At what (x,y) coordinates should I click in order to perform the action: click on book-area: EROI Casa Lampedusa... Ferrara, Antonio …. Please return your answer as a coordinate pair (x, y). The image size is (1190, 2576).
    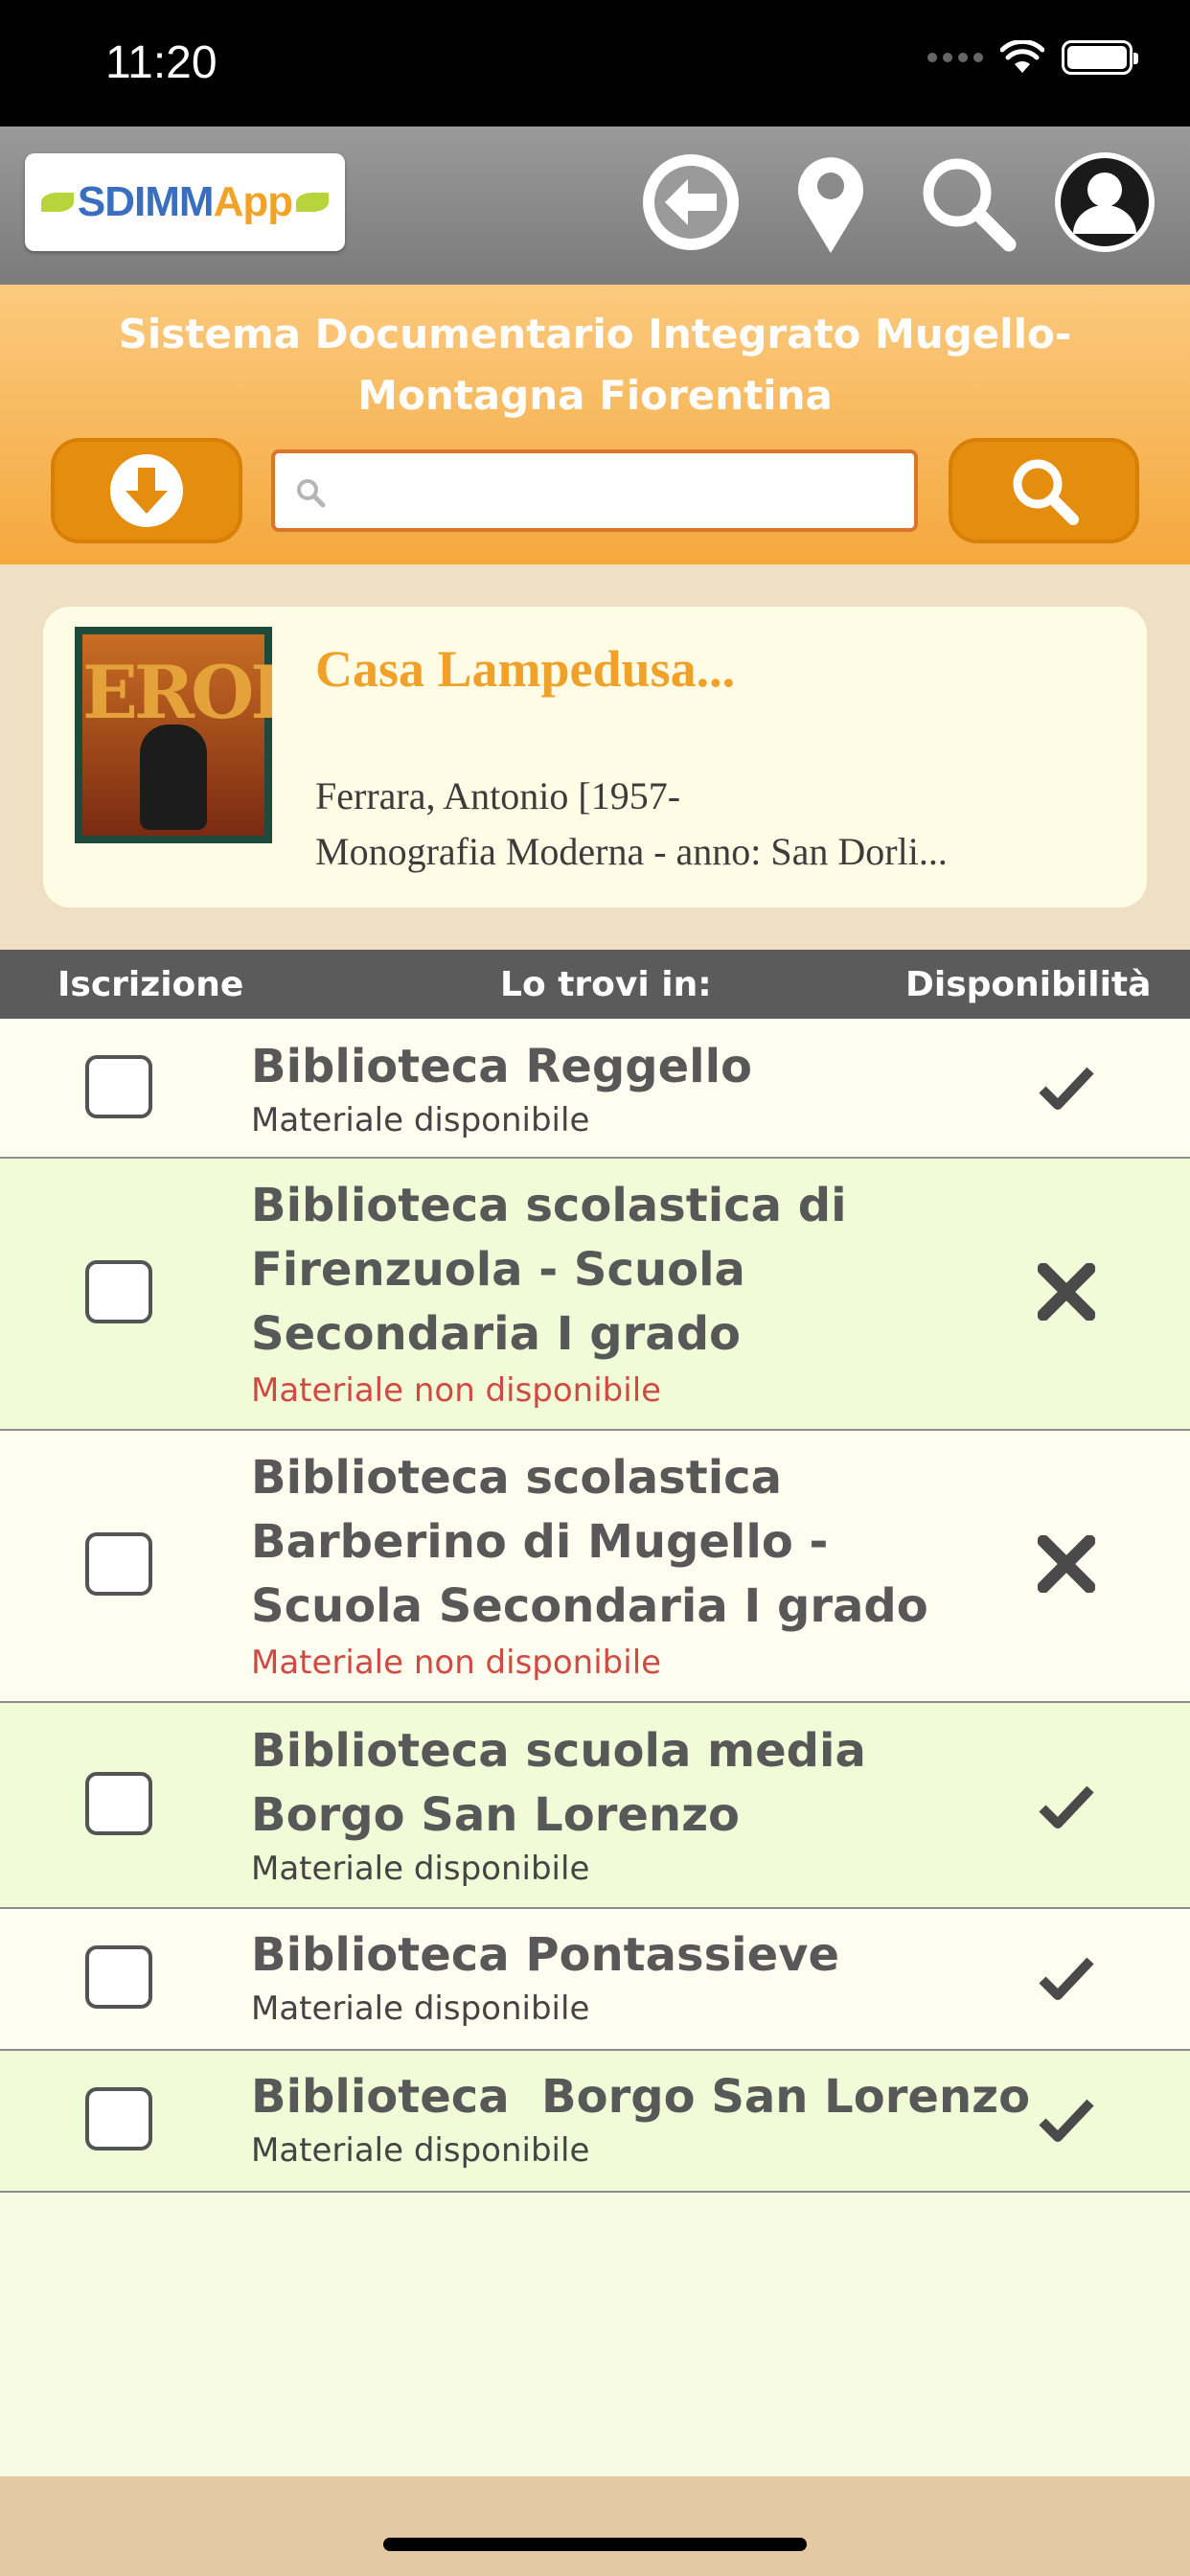
    Looking at the image, I should click on (595, 757).